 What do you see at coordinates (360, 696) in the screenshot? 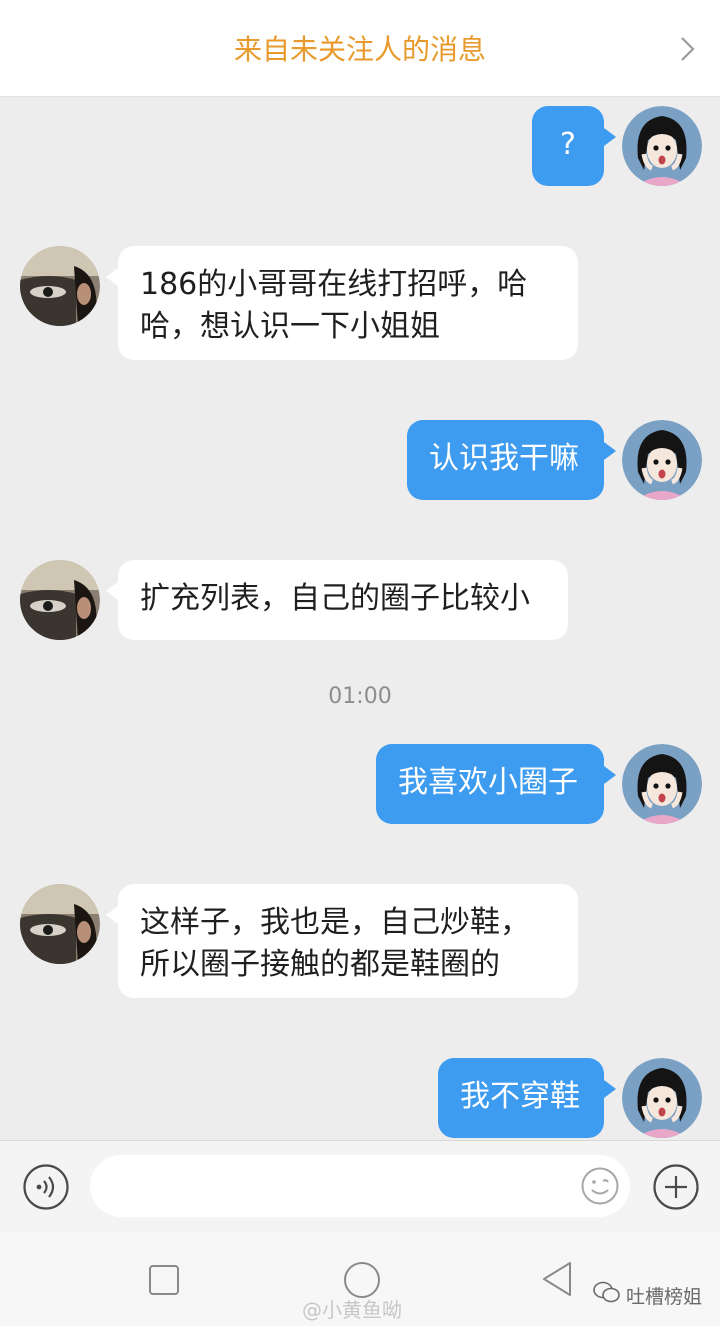
I see `message-timestamp: 01:00` at bounding box center [360, 696].